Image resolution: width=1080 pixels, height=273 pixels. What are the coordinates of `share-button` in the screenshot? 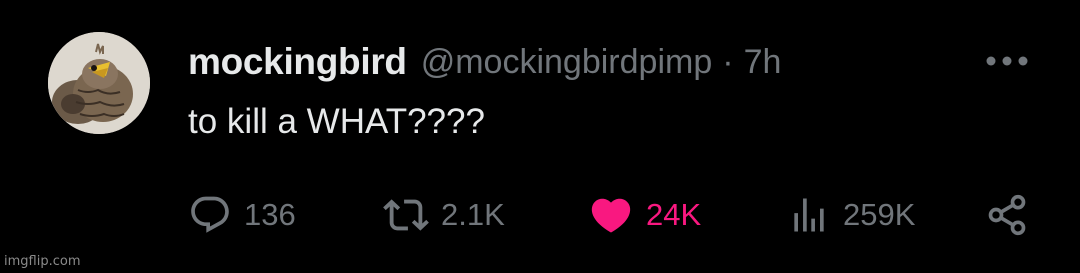 It's located at (1007, 215).